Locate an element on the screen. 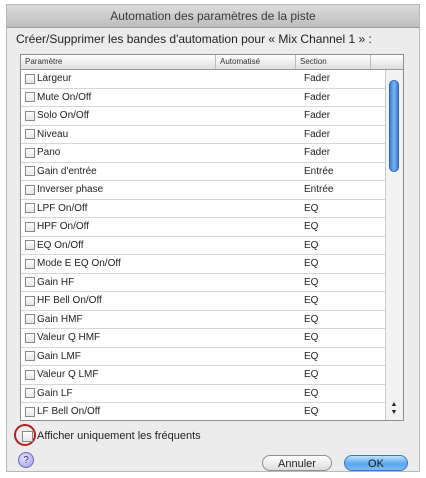 This screenshot has width=426, height=478. table-row: Solo On/Off Fader is located at coordinates (203, 116).